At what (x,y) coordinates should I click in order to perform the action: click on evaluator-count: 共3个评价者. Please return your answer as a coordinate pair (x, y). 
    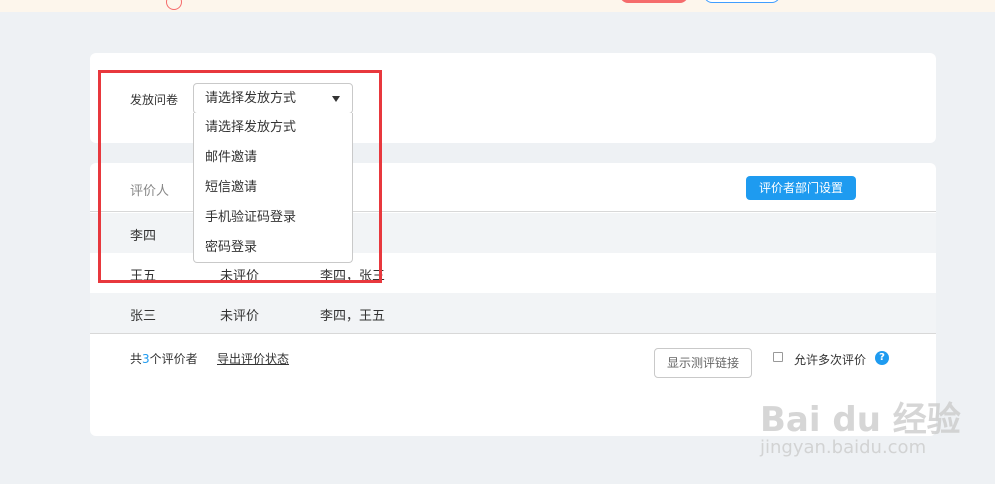
    Looking at the image, I should click on (164, 359).